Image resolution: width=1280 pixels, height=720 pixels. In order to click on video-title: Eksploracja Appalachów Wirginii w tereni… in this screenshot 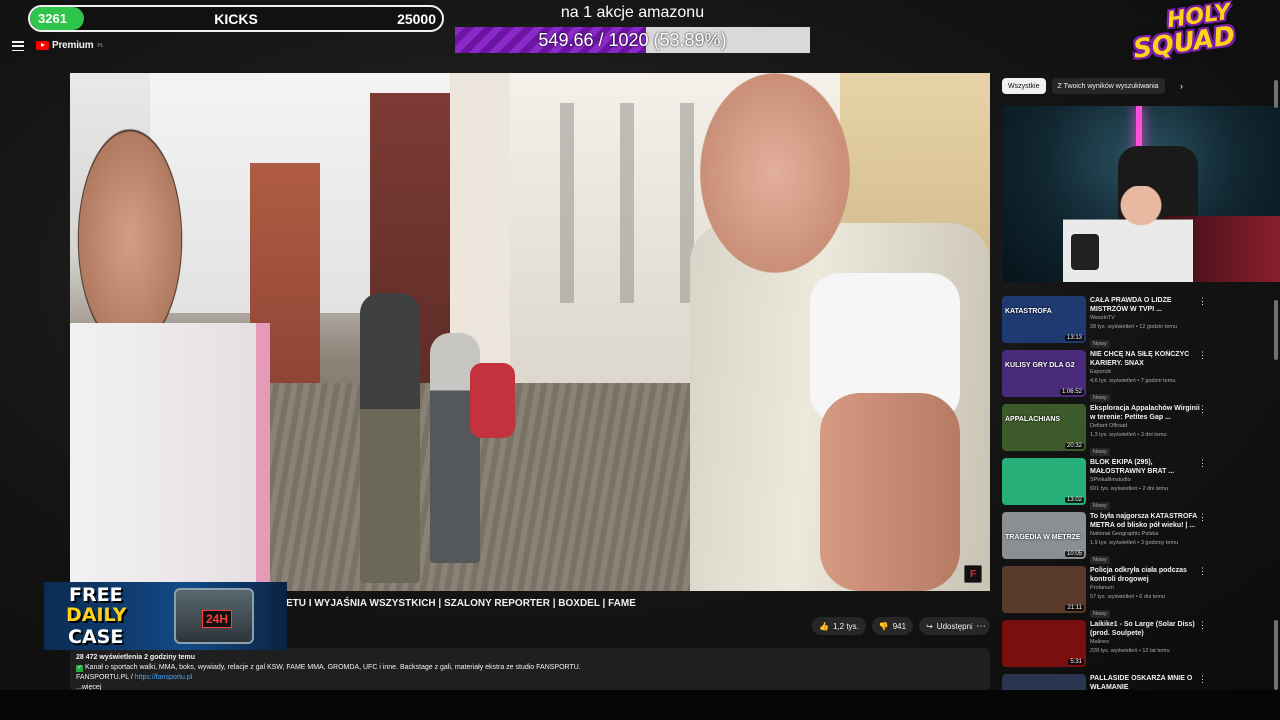, I will do `click(1146, 413)`.